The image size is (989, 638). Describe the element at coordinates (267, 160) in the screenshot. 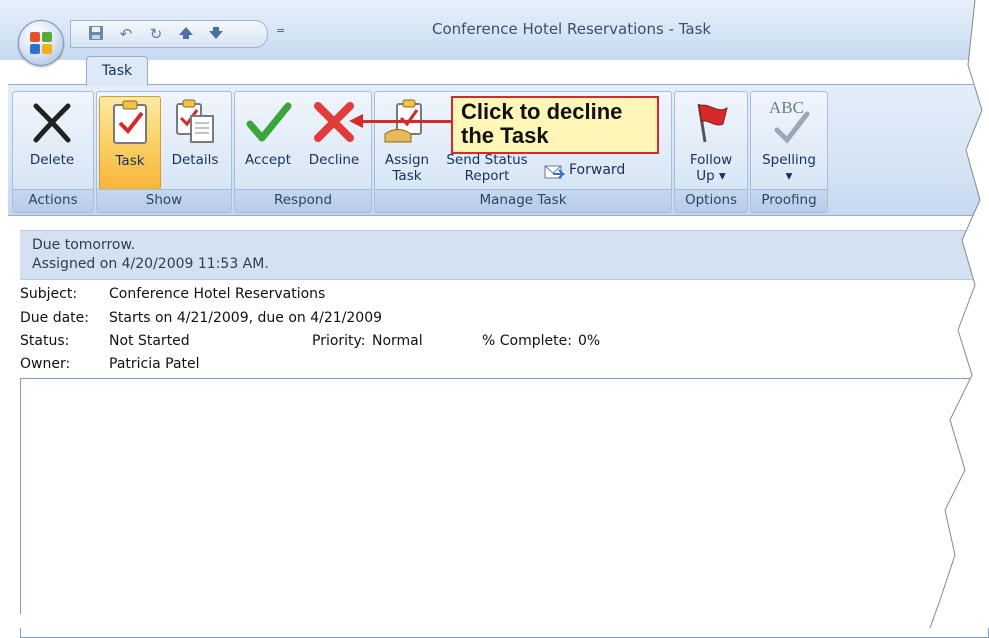

I see `accept-label: Accept` at that location.